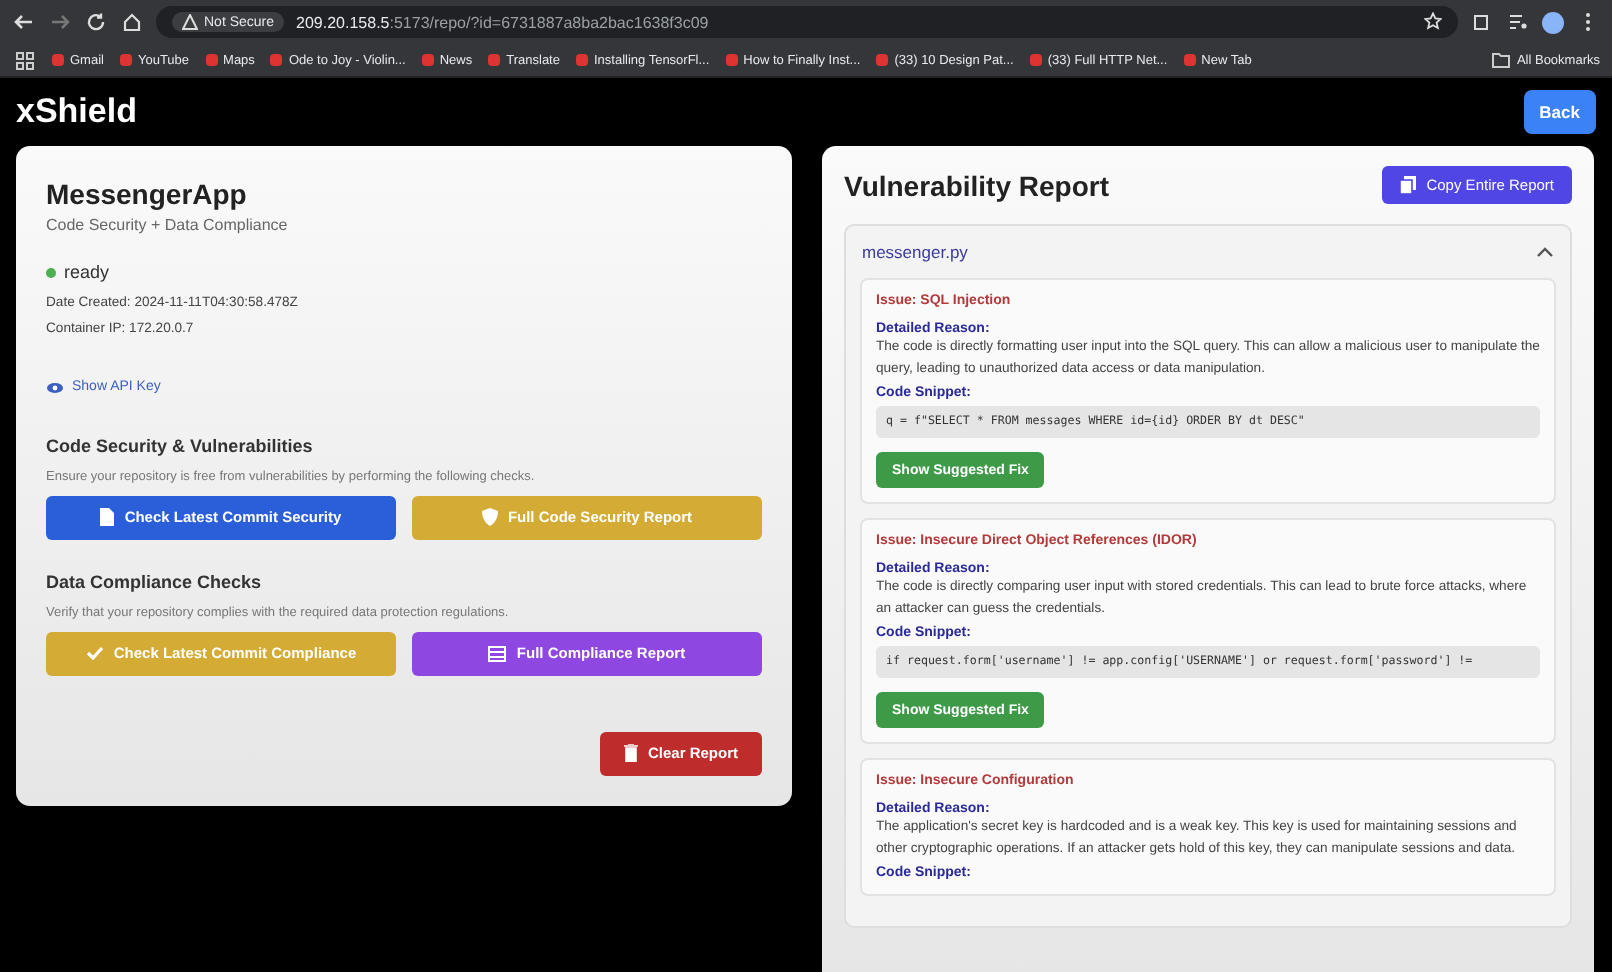 The width and height of the screenshot is (1612, 972). Describe the element at coordinates (977, 185) in the screenshot. I see `report-title: Vulnerability Report` at that location.